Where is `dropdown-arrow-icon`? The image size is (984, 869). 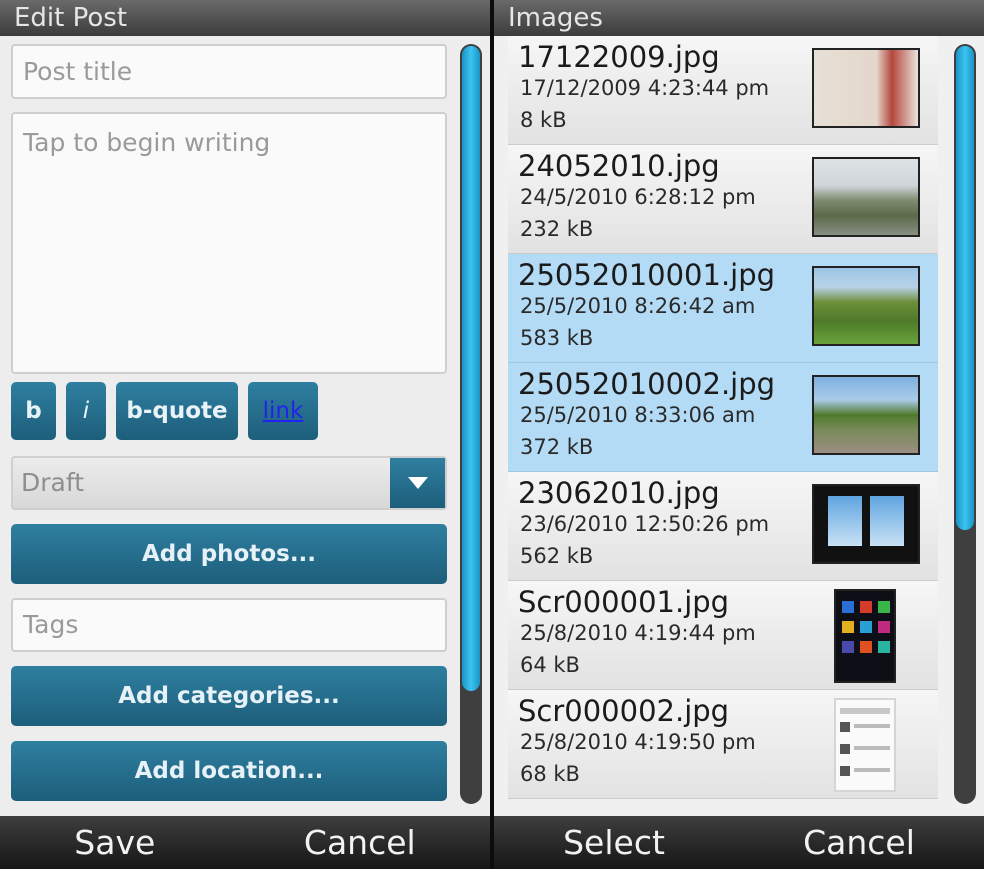 dropdown-arrow-icon is located at coordinates (417, 483).